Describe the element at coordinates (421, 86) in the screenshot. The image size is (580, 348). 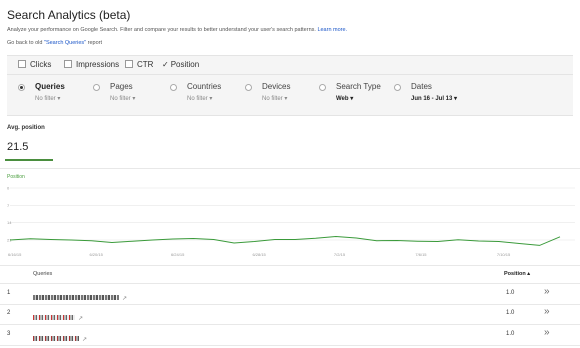
I see `dimension-label: Dates` at that location.